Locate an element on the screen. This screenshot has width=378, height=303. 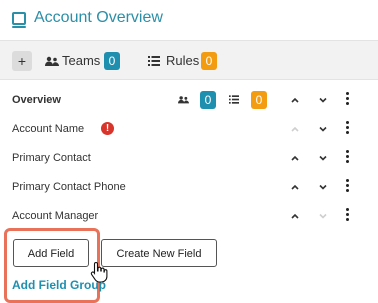
add-field-button: Add Field is located at coordinates (51, 253).